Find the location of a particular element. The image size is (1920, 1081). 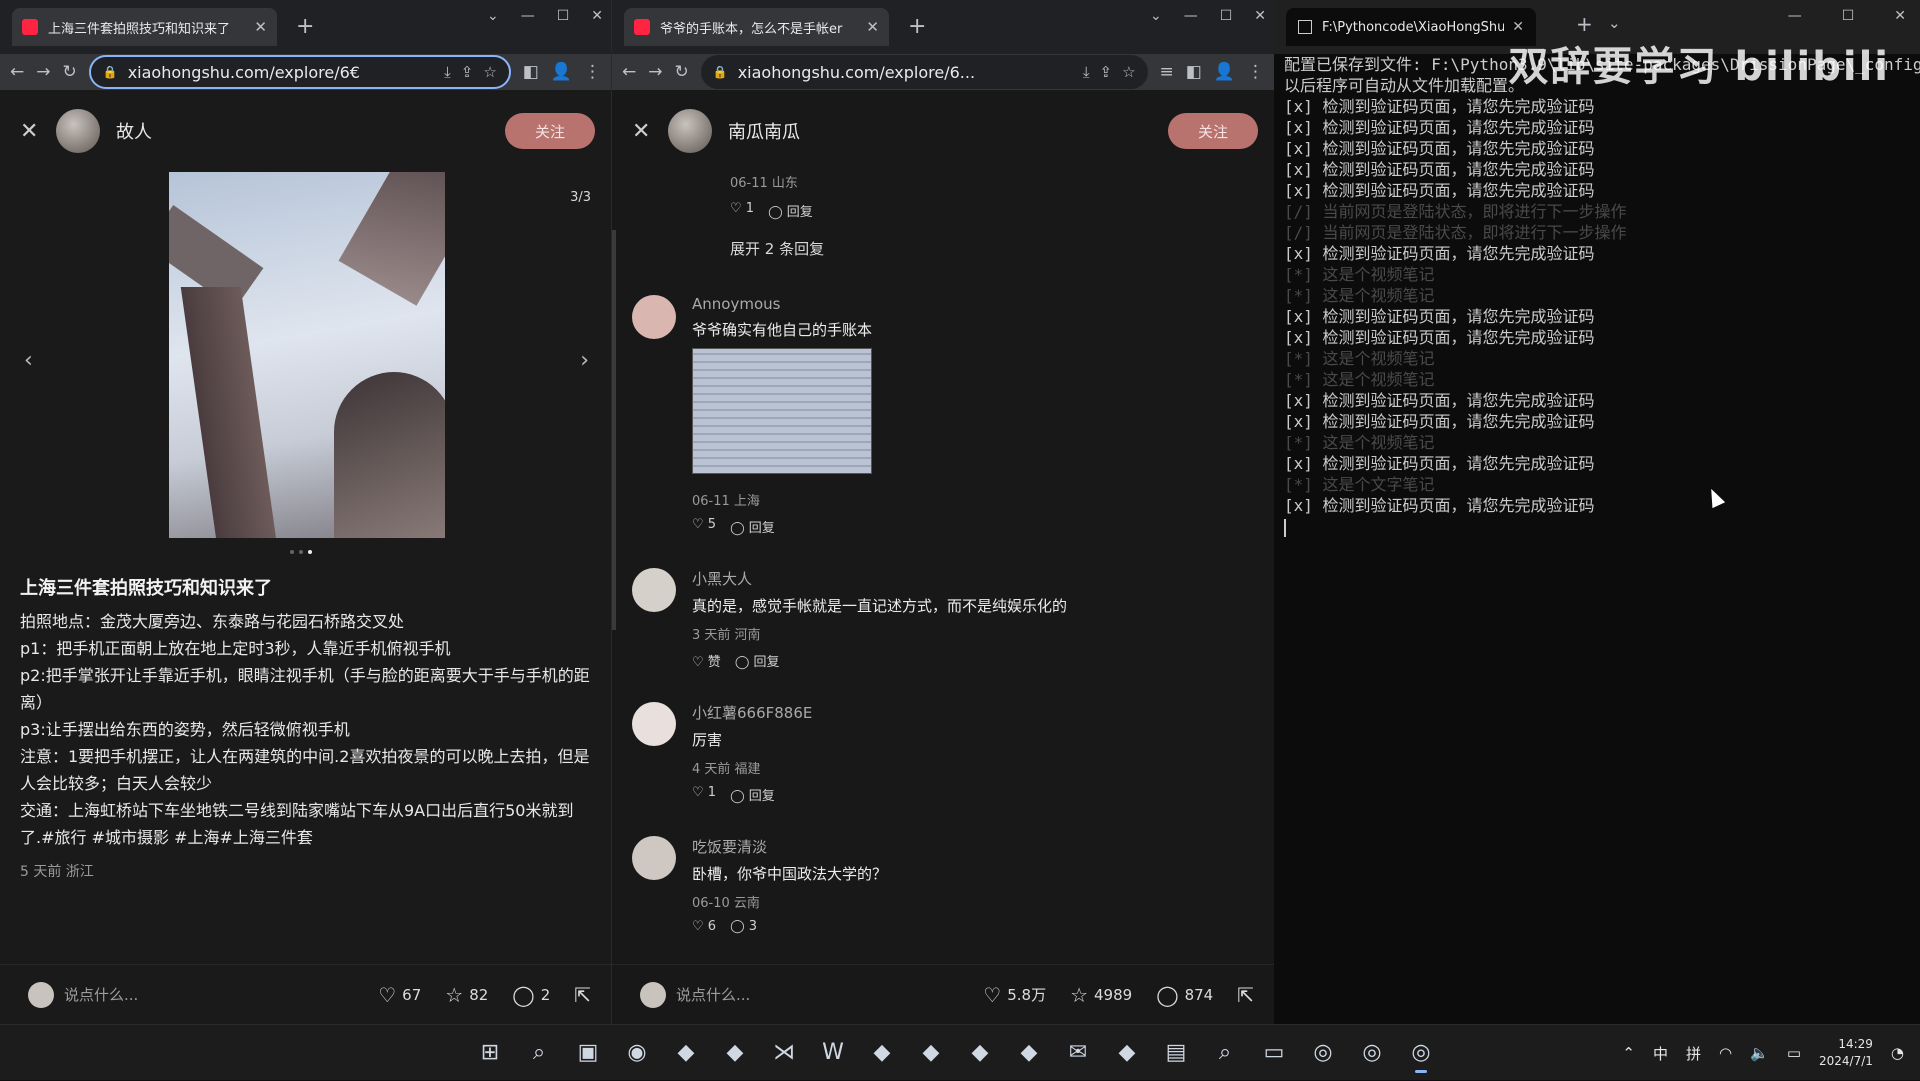

comment-button: ◯ 874 is located at coordinates (1184, 995).